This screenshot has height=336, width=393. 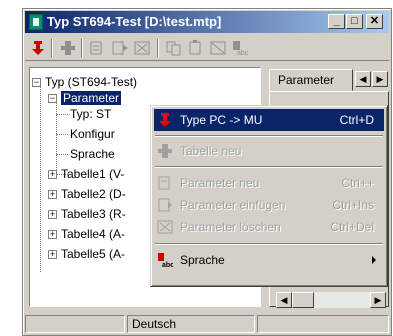 I want to click on tree-item-label: Tabelle3 (R-, so click(x=93, y=214).